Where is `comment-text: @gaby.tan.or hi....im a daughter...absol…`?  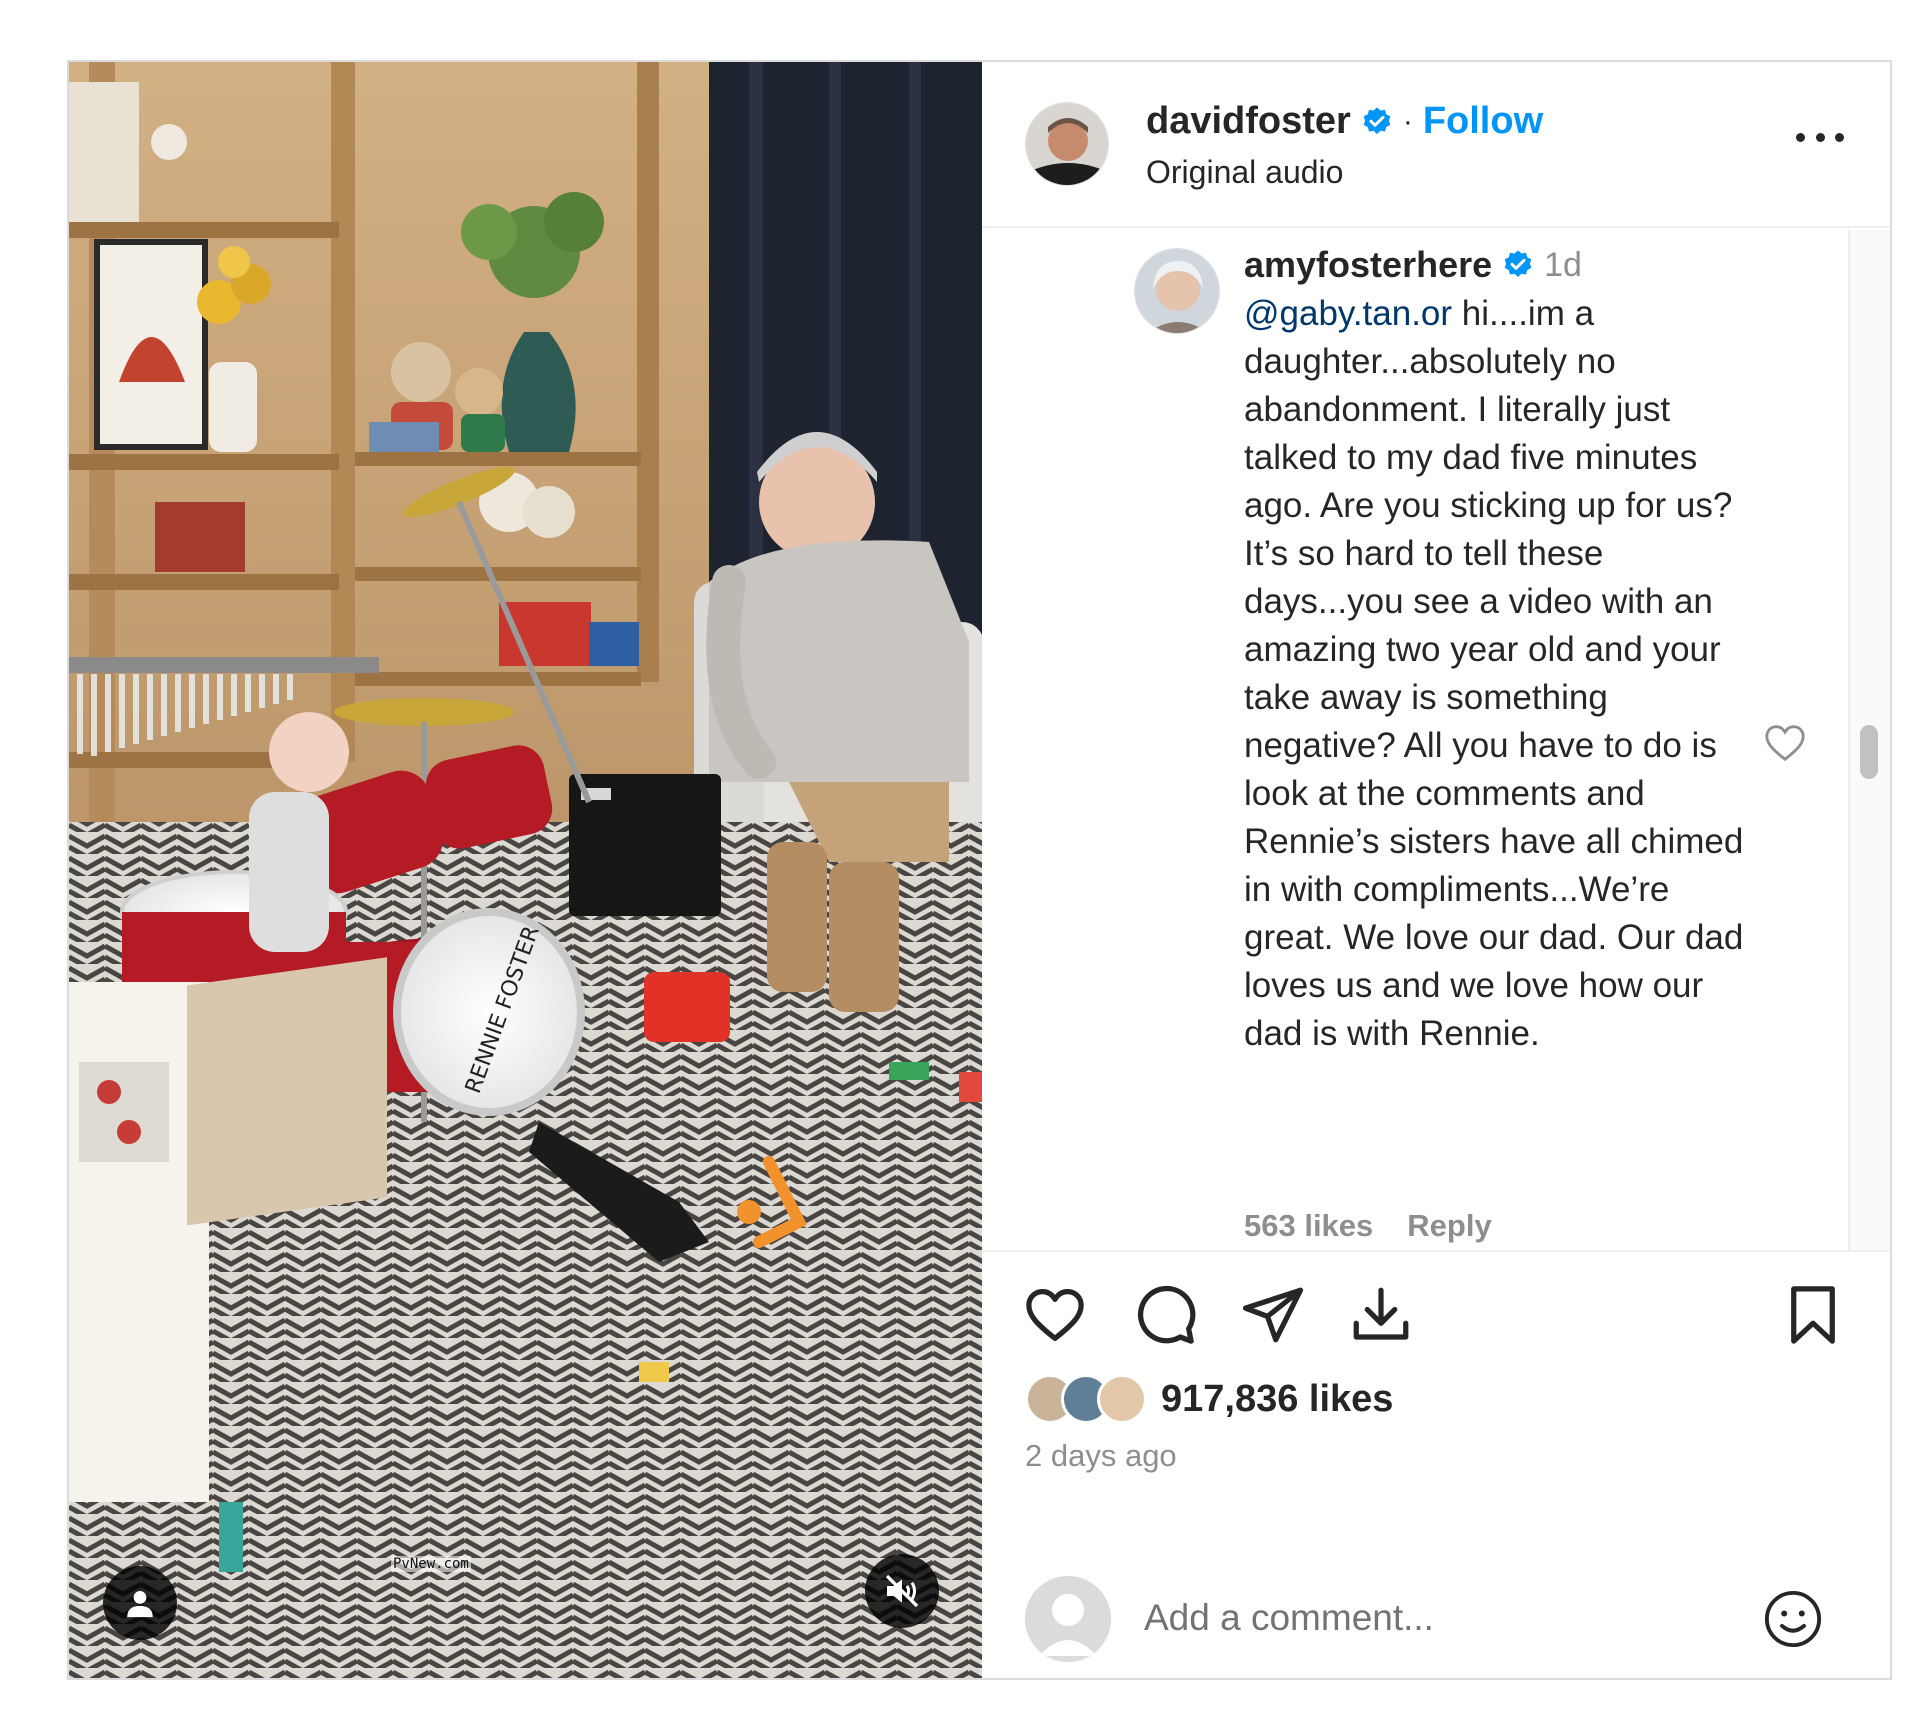 comment-text: @gaby.tan.or hi....im a daughter...absol… is located at coordinates (1504, 674).